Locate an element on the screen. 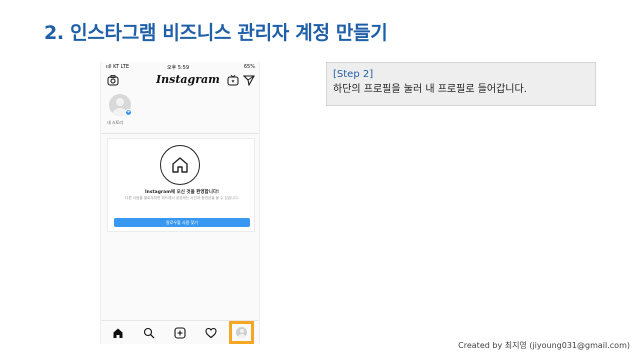 The height and width of the screenshot is (359, 638). app-header: Instagram is located at coordinates (180, 81).